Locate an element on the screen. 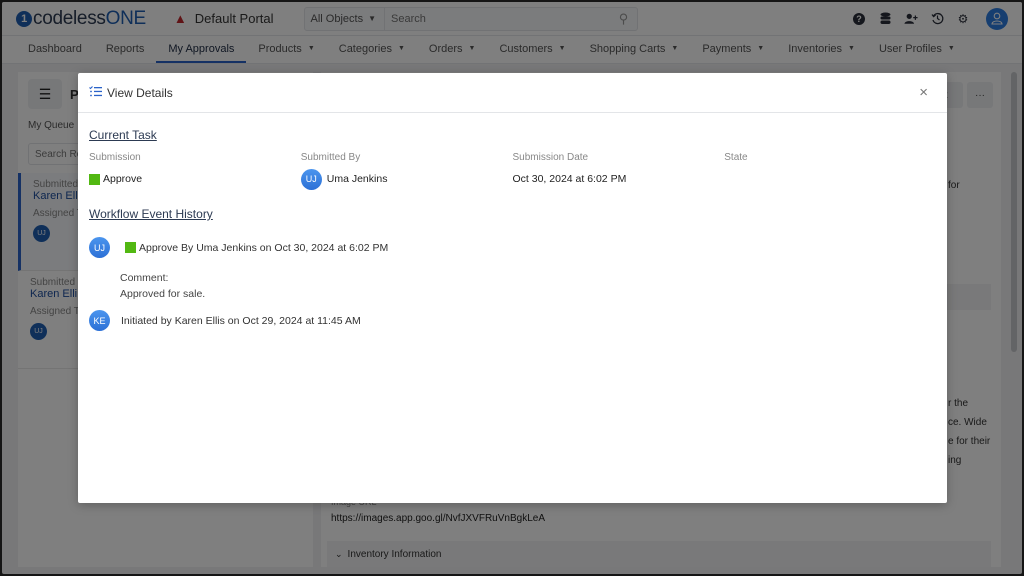 The height and width of the screenshot is (576, 1024). submitted-by-label: Submitted By is located at coordinates (330, 157).